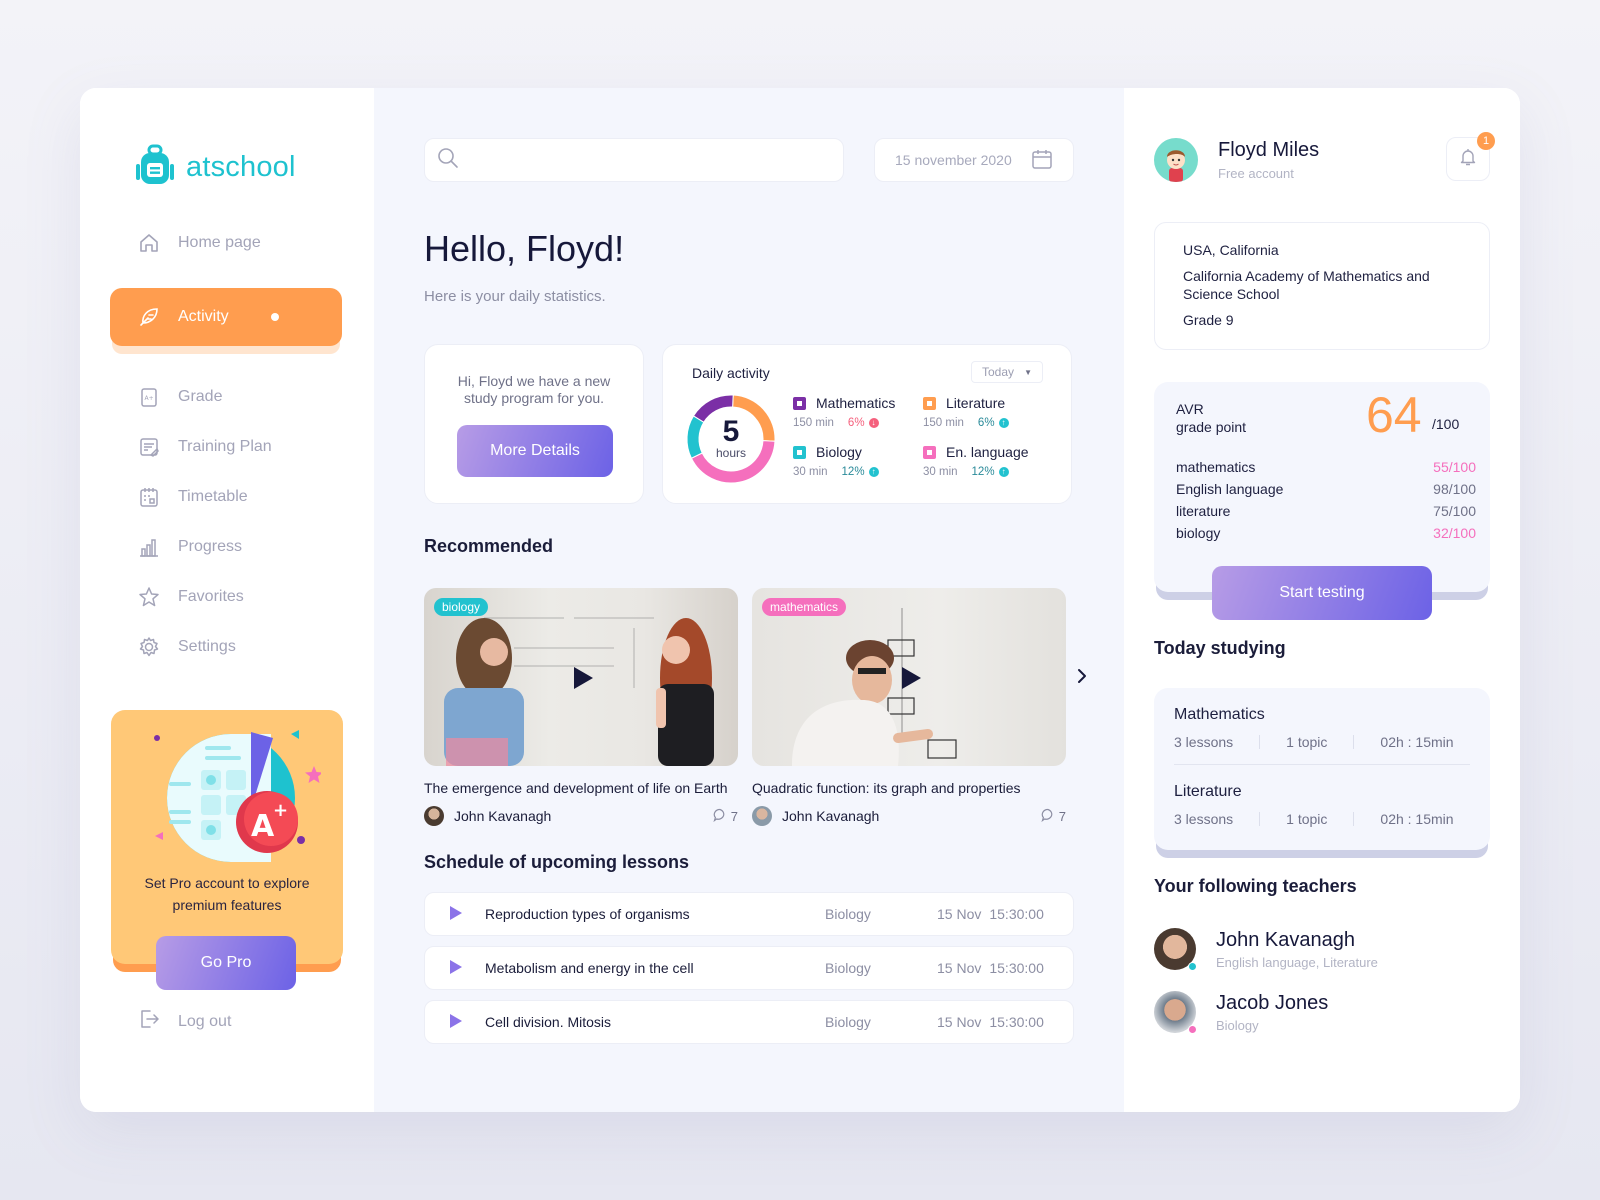 This screenshot has width=1600, height=1200. I want to click on calendar-icon, so click(1042, 160).